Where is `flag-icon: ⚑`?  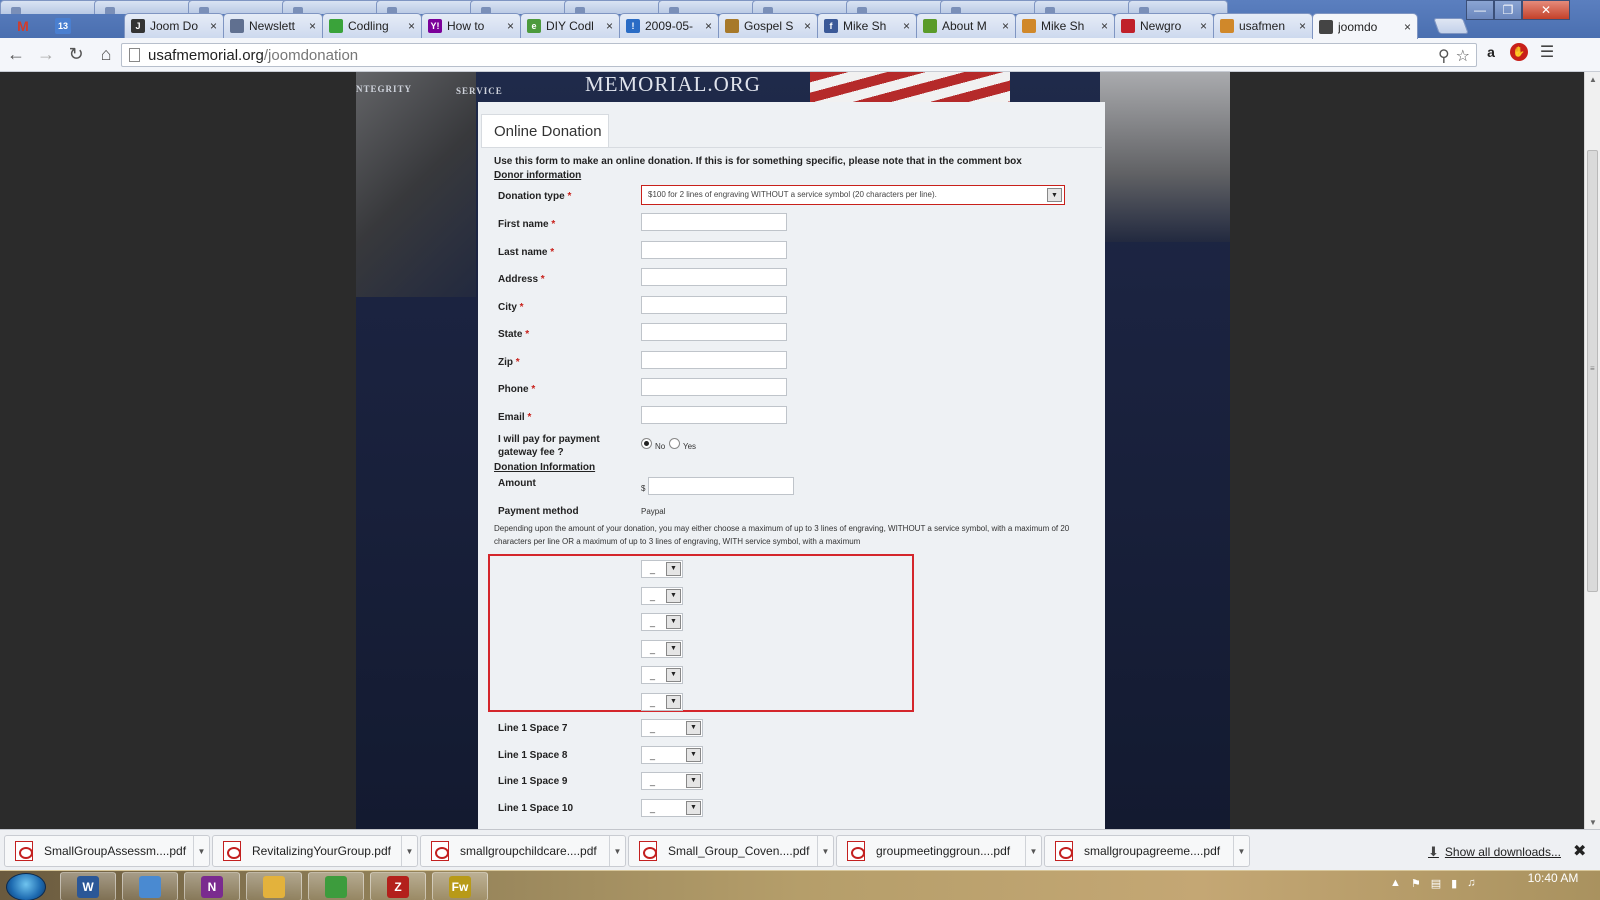 flag-icon: ⚑ is located at coordinates (1416, 883).